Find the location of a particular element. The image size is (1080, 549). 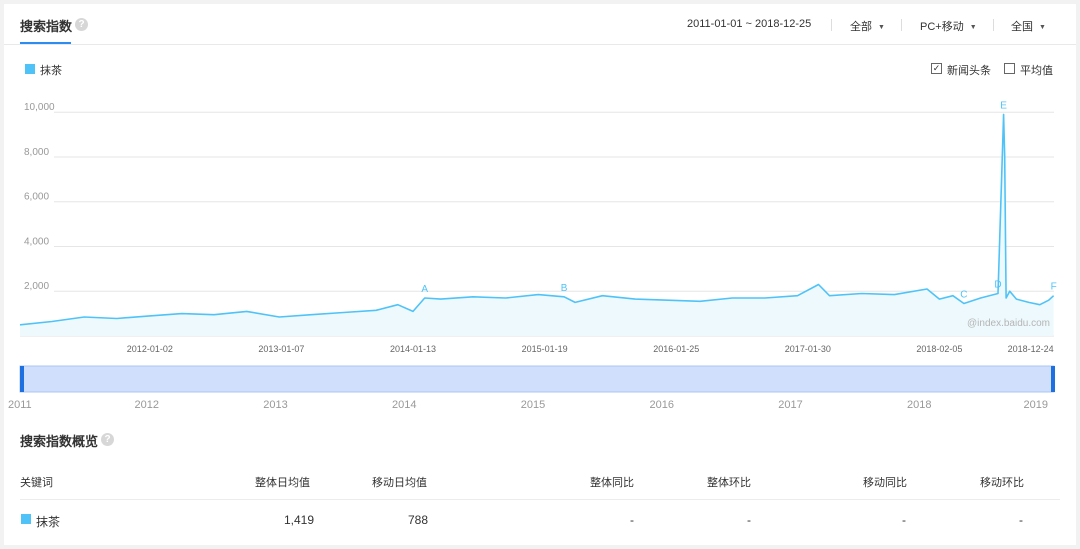

x-tick-label: 2015-01-19 is located at coordinates (545, 349).